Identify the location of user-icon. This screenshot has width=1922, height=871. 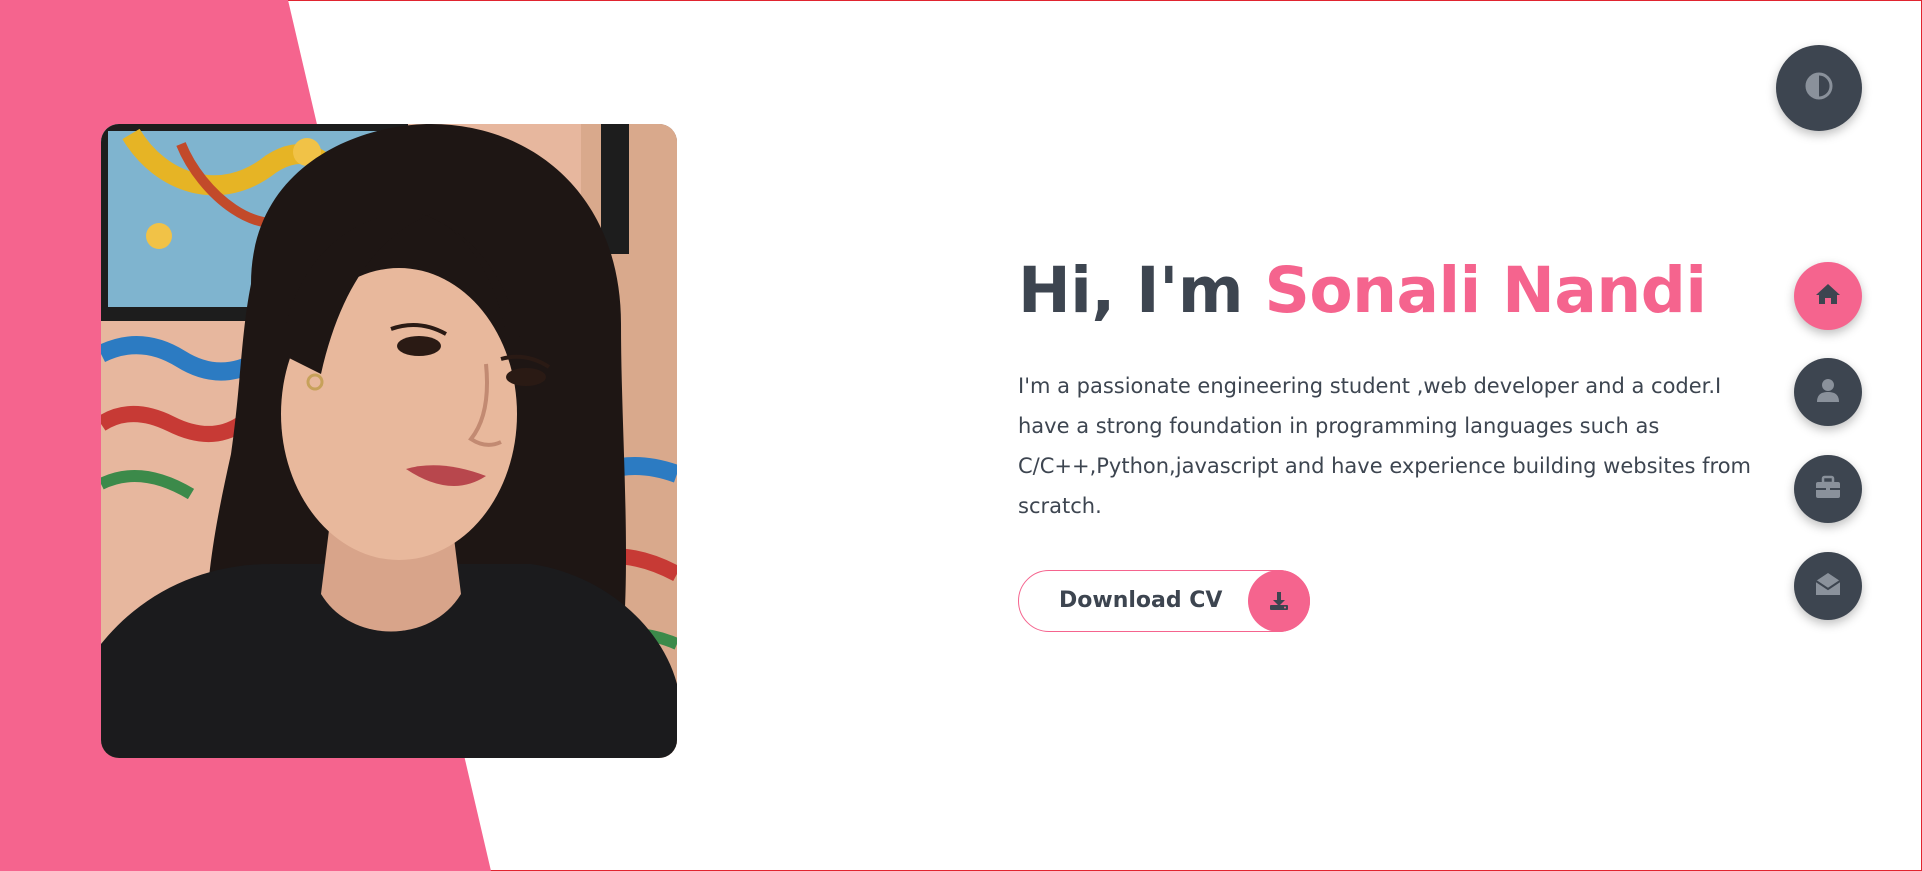
(1828, 392).